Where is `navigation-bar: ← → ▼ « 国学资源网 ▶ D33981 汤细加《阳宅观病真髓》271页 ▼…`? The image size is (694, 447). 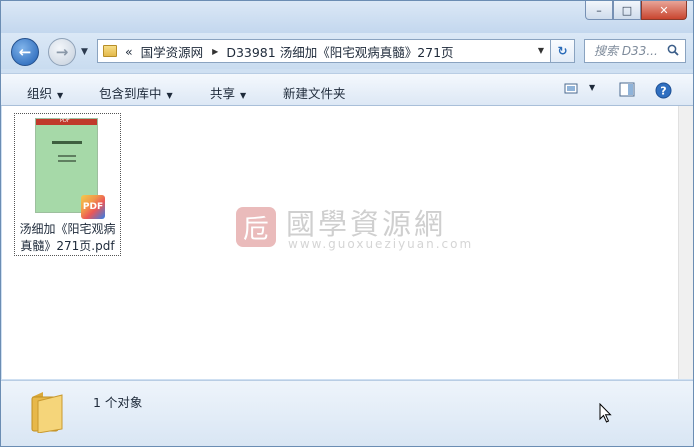
navigation-bar: ← → ▼ « 国学资源网 ▶ D33981 汤细加《阳宅观病真髓》271页 ▼… is located at coordinates (347, 51).